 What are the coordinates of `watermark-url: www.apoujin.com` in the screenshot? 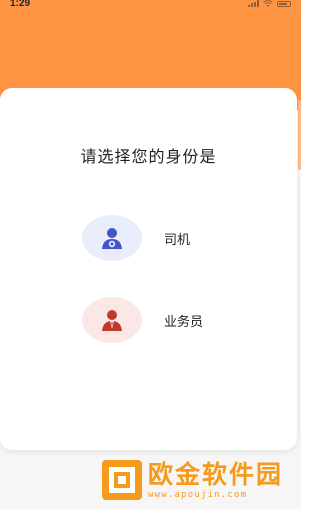 It's located at (198, 494).